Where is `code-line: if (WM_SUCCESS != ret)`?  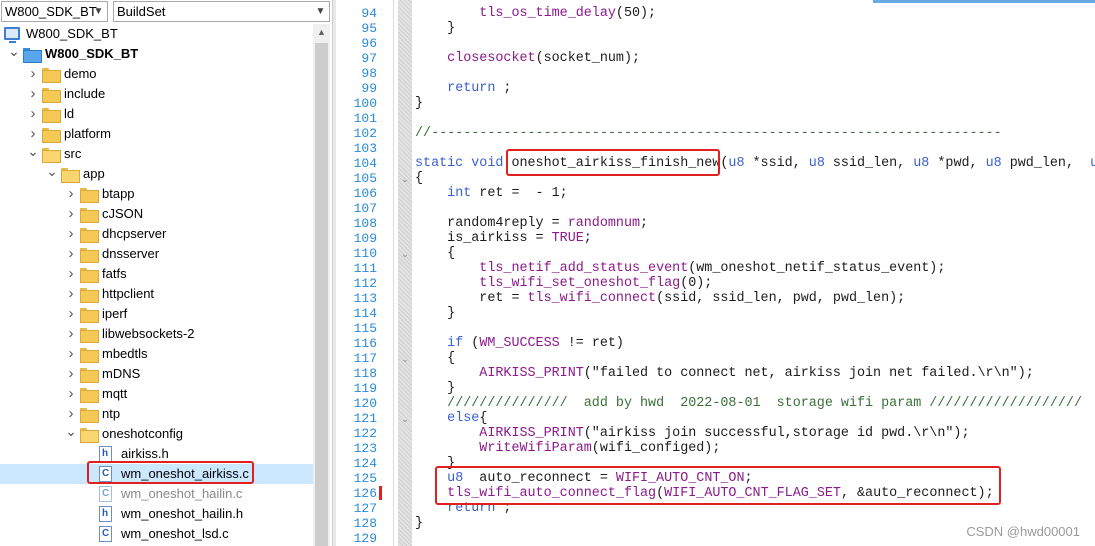 code-line: if (WM_SUCCESS != ret) is located at coordinates (519, 343).